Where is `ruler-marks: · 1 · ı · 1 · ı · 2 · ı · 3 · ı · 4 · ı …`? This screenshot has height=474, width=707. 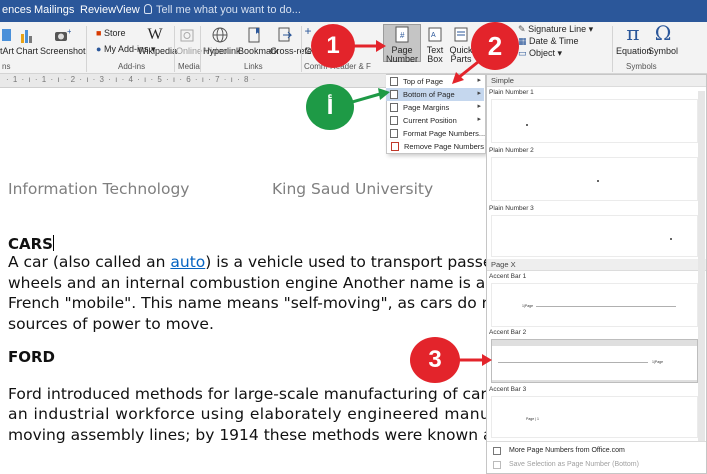 ruler-marks: · 1 · ı · 1 · ı · 2 · ı · 3 · ı · 4 · ı … is located at coordinates (131, 79).